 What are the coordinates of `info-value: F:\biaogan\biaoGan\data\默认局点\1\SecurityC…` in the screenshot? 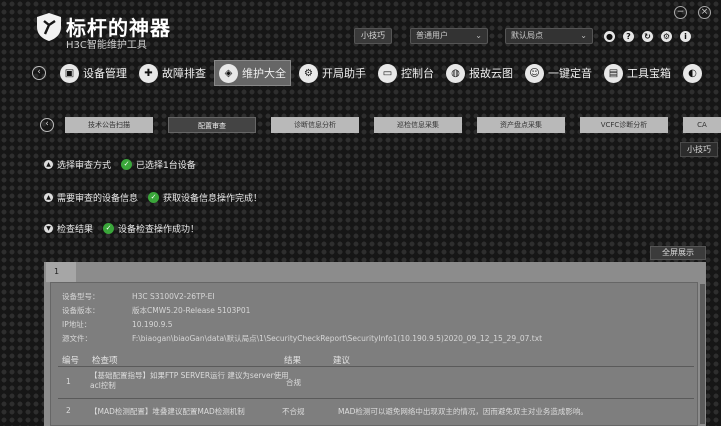 It's located at (337, 338).